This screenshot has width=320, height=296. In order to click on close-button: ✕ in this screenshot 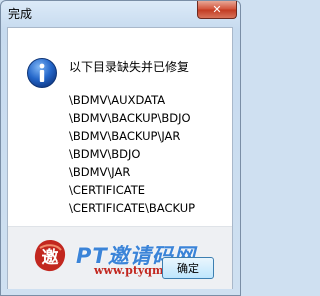, I will do `click(217, 10)`.